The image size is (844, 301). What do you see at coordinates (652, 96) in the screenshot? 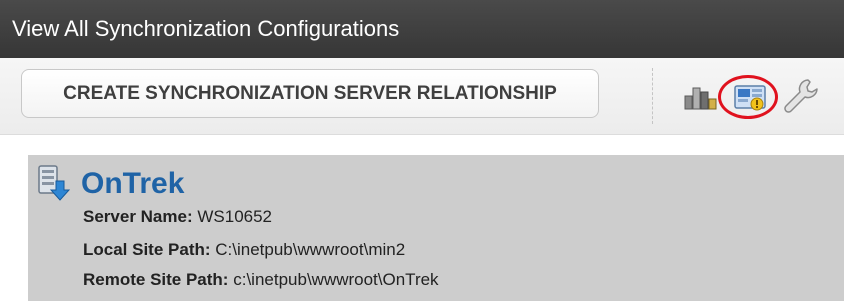
I see `toolbar-divider` at bounding box center [652, 96].